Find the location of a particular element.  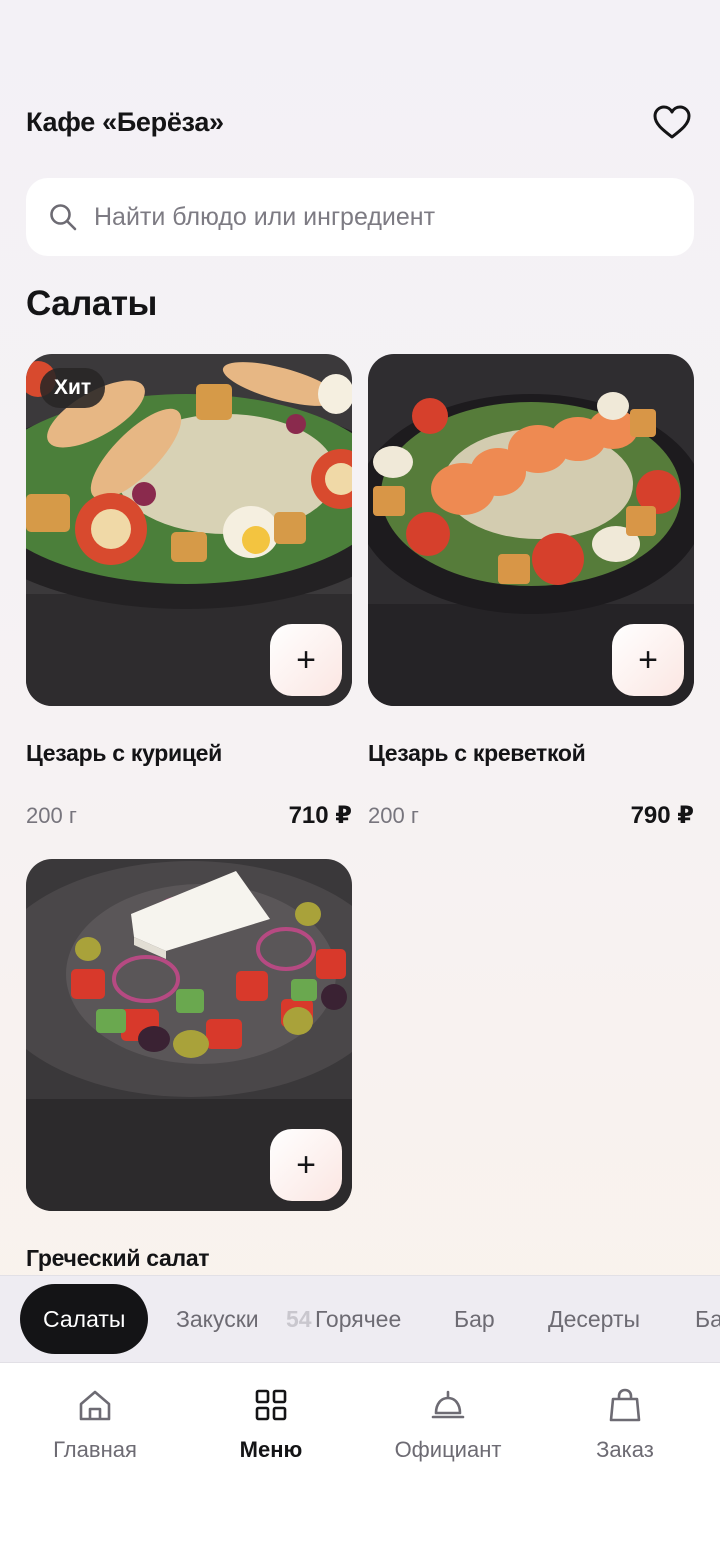

header: Кафе «Берёза» is located at coordinates (360, 122).